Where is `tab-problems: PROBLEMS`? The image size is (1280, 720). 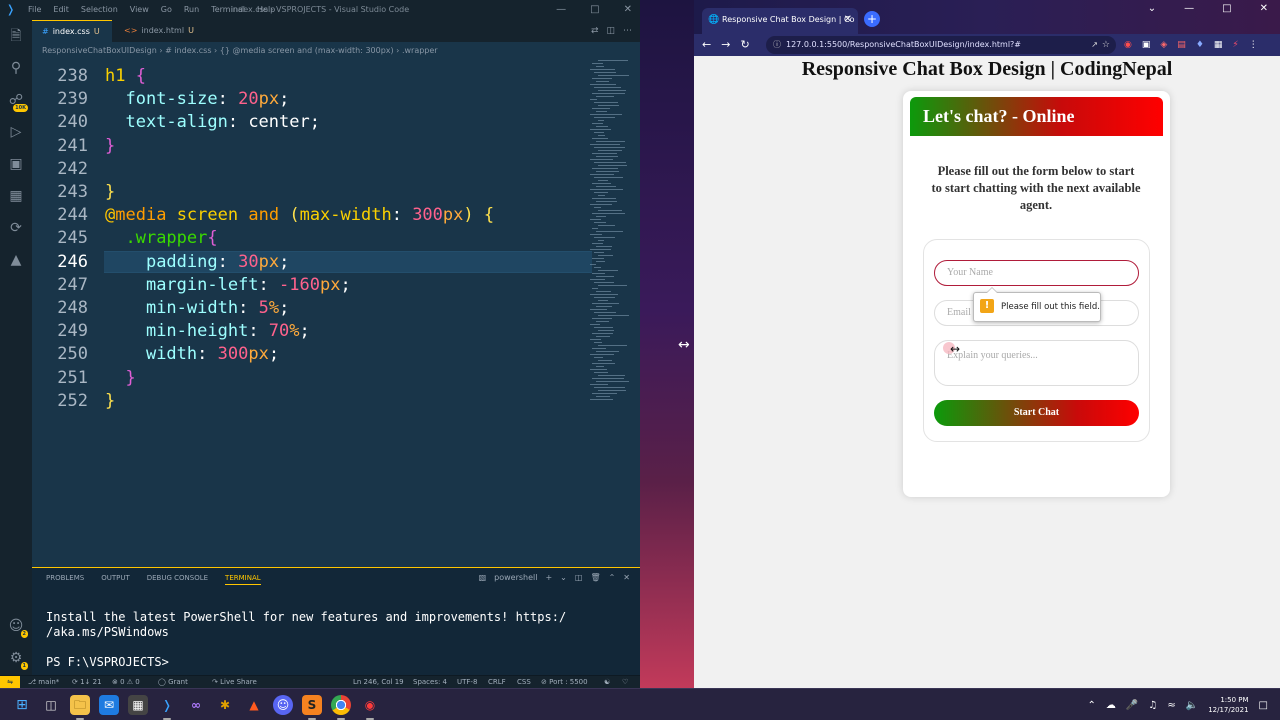 tab-problems: PROBLEMS is located at coordinates (65, 579).